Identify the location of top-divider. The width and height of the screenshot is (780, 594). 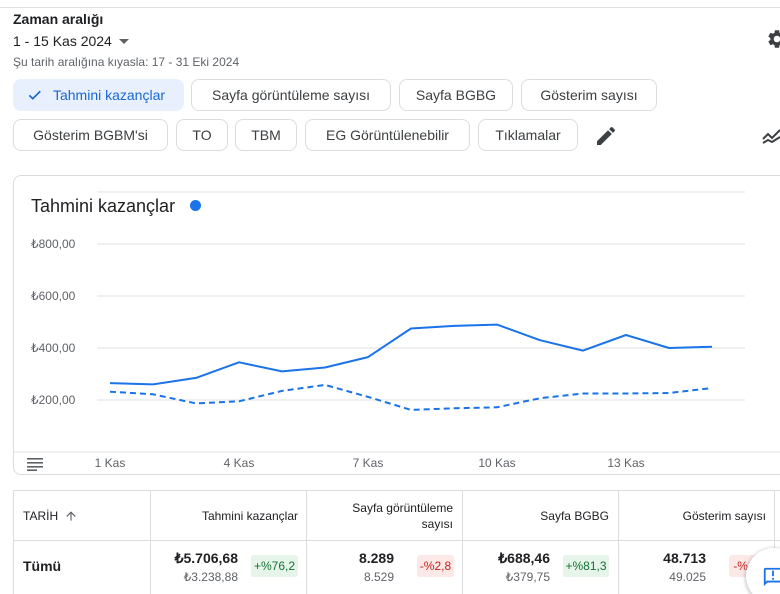
(390, 7).